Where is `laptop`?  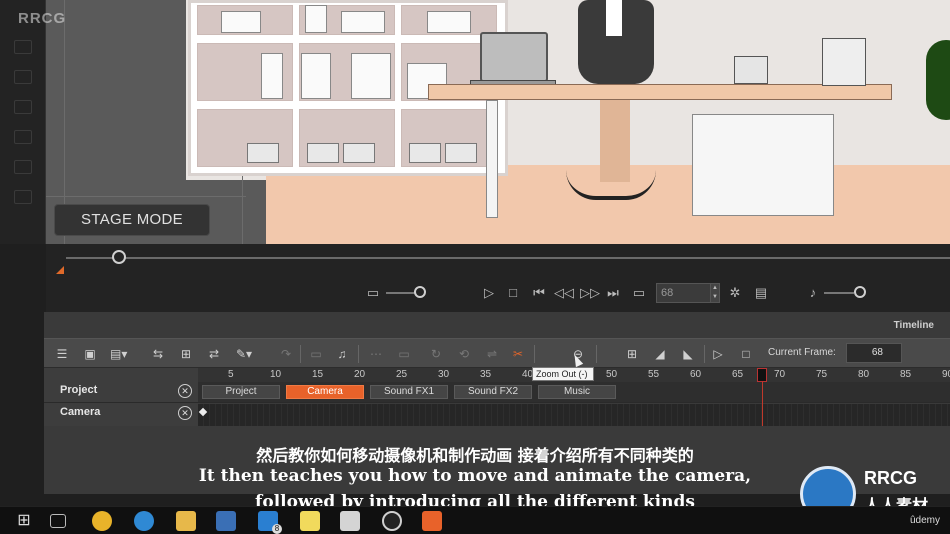
laptop is located at coordinates (514, 57).